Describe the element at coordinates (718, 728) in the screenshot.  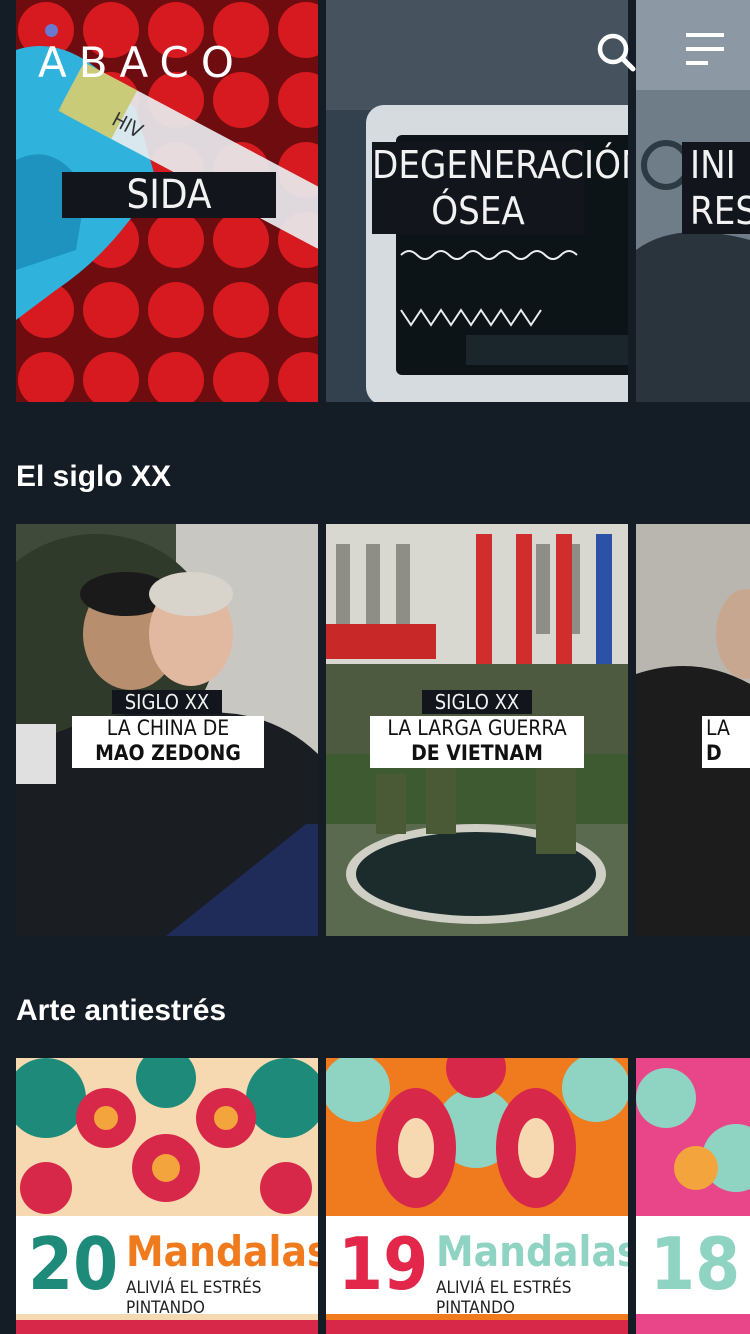
I see `card-title-line1: LA` at that location.